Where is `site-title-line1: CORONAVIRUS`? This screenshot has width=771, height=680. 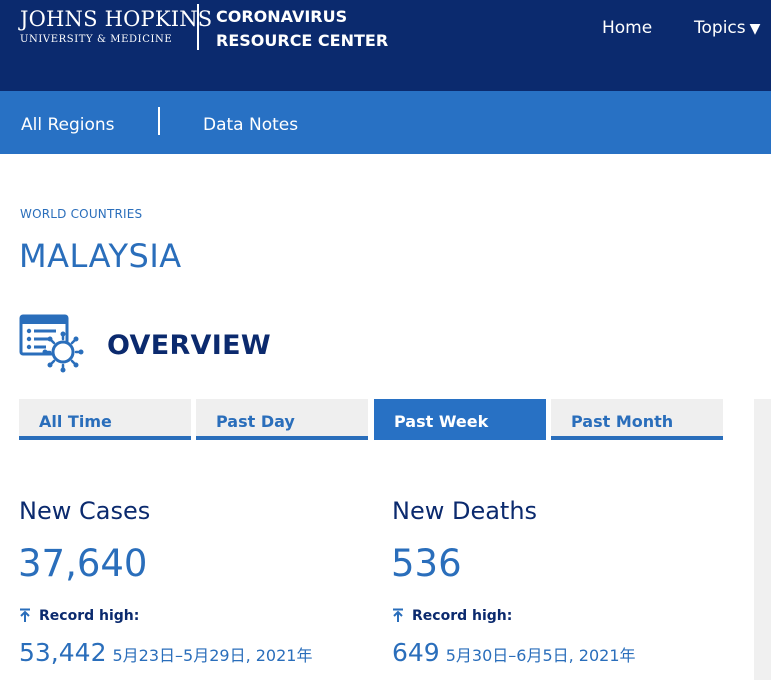 site-title-line1: CORONAVIRUS is located at coordinates (282, 16).